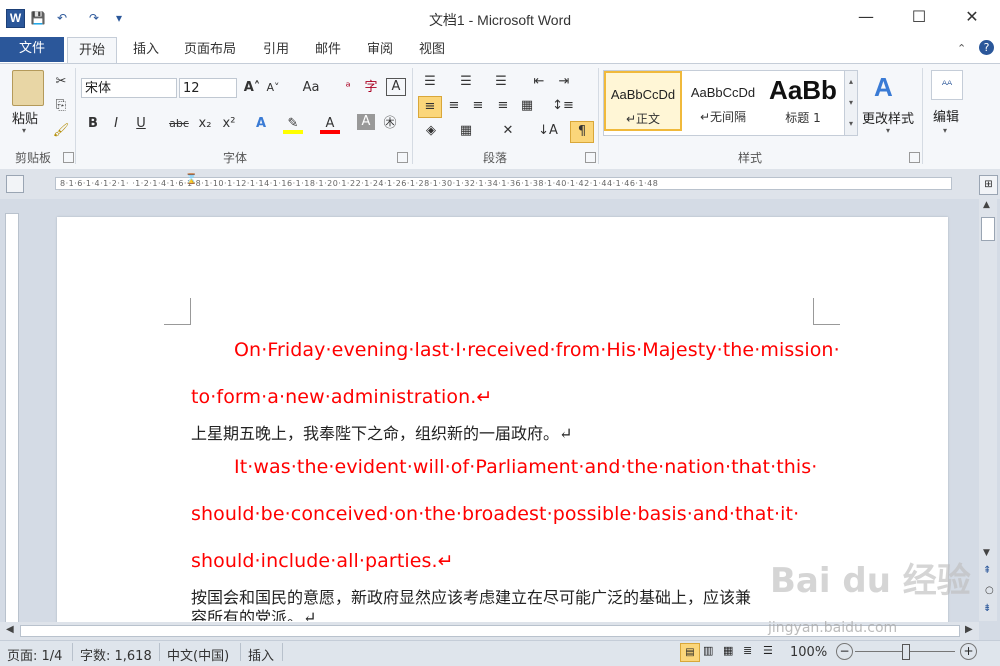 This screenshot has width=1000, height=666. Describe the element at coordinates (61, 82) in the screenshot. I see `cut-icon: ✂` at that location.